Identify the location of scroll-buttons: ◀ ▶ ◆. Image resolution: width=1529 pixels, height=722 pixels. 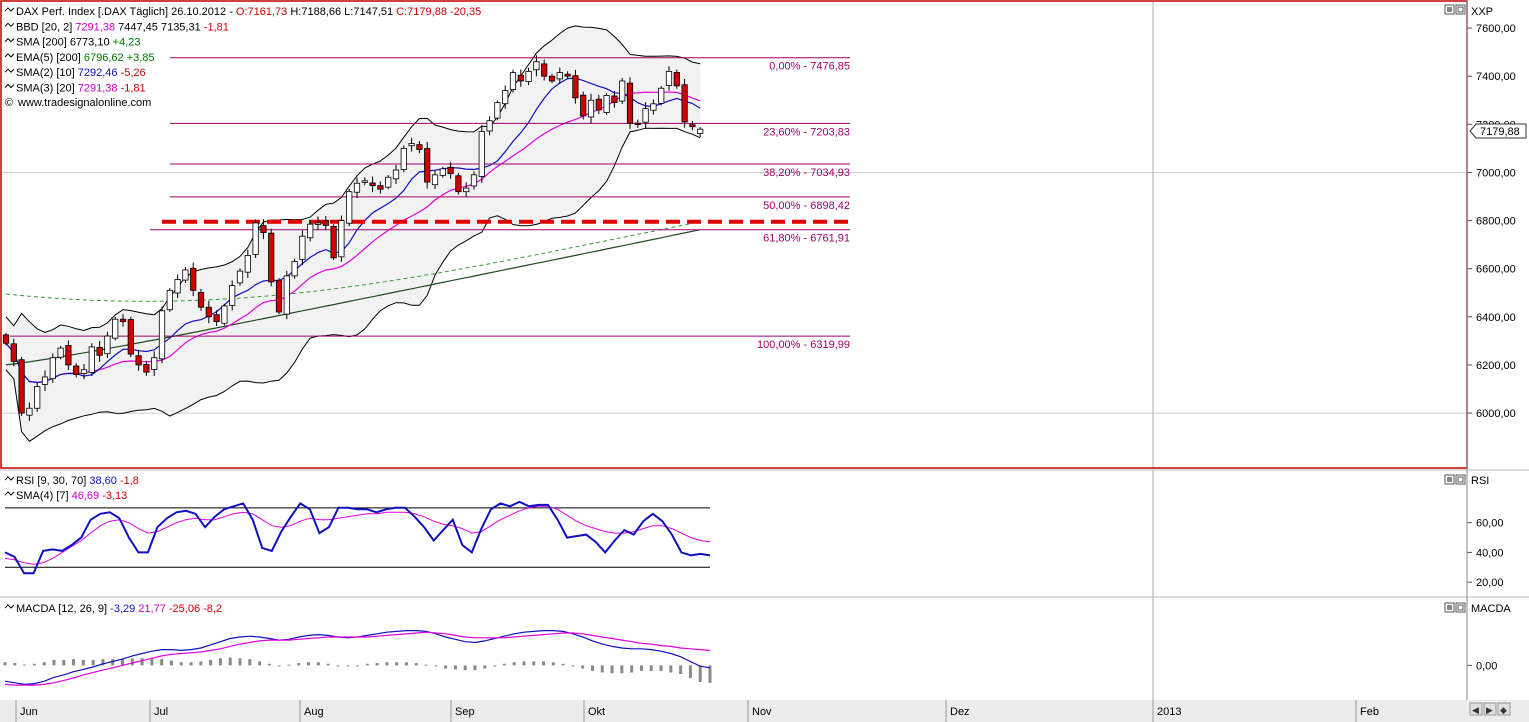
(1490, 709).